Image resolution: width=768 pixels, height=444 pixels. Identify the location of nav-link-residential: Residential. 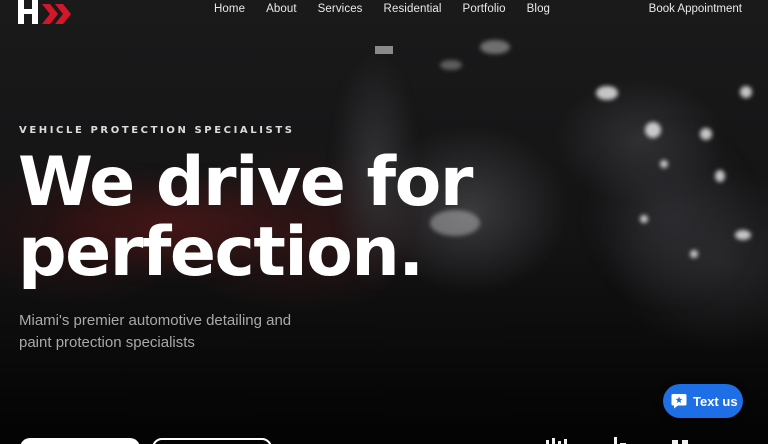
(413, 9).